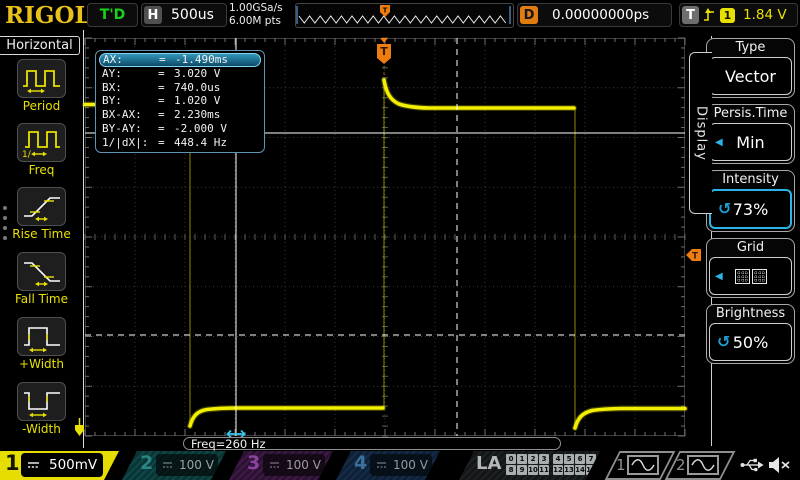 Image resolution: width=800 pixels, height=480 pixels. I want to click on grid-value: ◀, so click(750, 276).